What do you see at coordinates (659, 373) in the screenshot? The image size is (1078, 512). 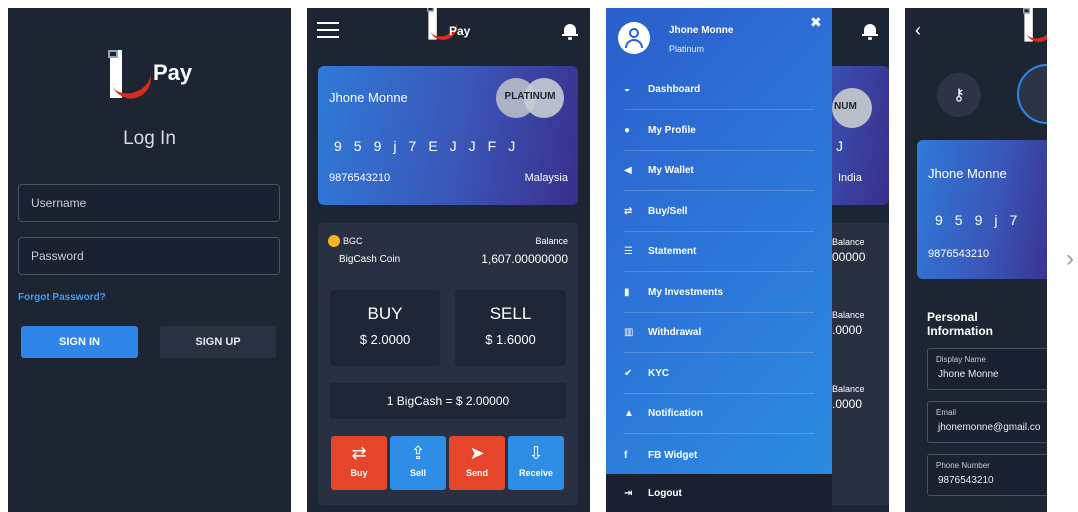 I see `menu-item-label: KYC` at bounding box center [659, 373].